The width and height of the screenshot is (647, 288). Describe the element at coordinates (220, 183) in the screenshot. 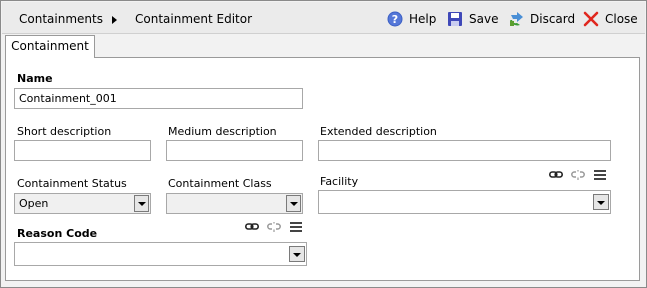

I see `containment-class-label: Containment Class` at that location.